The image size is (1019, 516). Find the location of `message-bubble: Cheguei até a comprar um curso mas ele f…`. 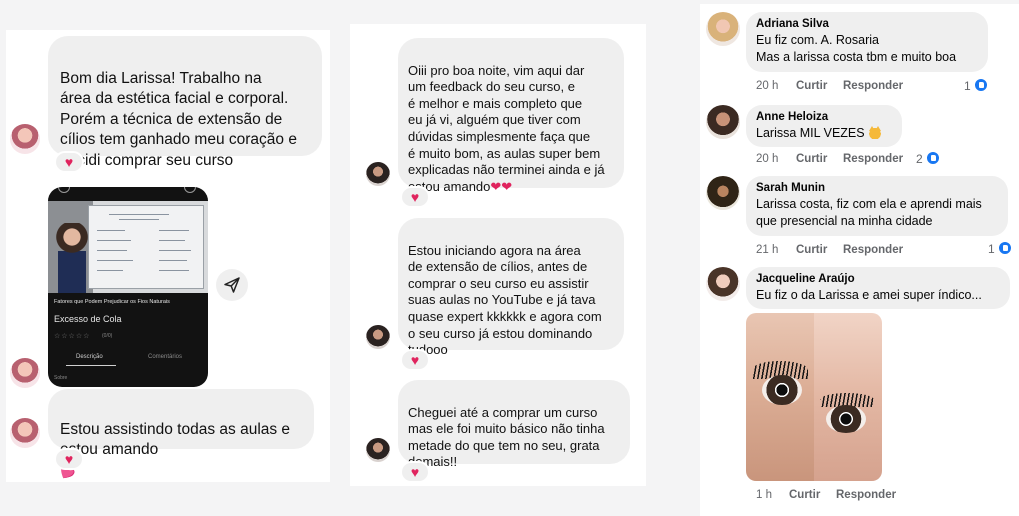

message-bubble: Cheguei até a comprar um curso mas ele f… is located at coordinates (514, 424).